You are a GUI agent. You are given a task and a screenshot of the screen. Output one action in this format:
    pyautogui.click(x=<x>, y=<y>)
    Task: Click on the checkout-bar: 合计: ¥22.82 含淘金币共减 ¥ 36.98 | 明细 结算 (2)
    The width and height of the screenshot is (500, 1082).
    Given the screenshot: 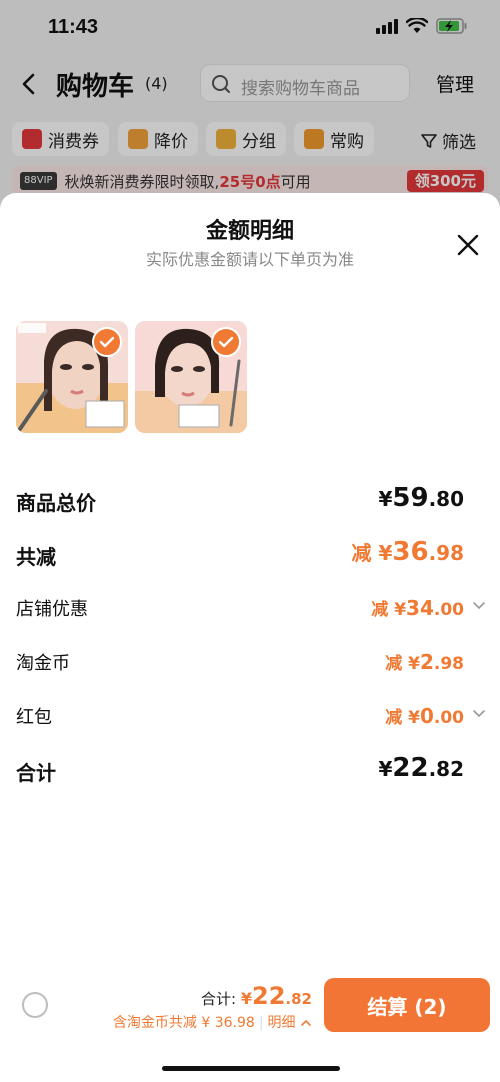 What is the action you would take?
    pyautogui.click(x=250, y=1005)
    